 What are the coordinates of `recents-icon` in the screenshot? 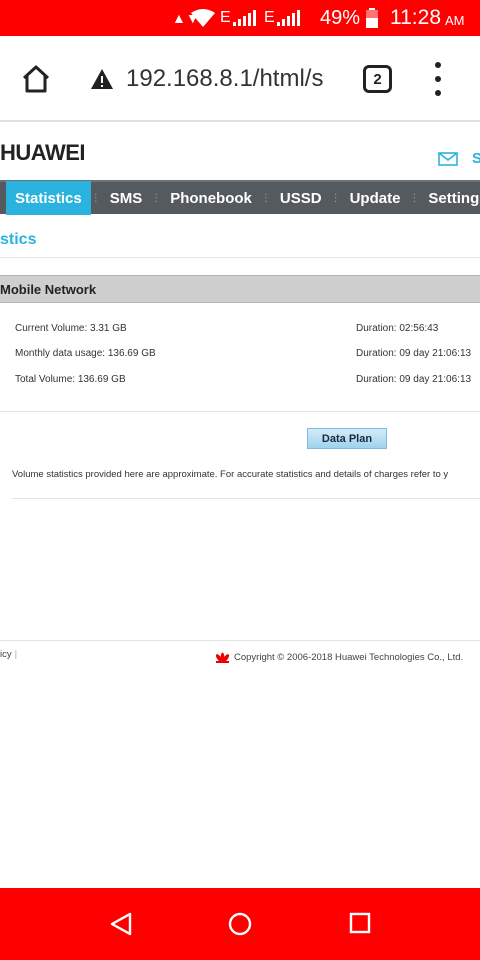 It's located at (360, 923).